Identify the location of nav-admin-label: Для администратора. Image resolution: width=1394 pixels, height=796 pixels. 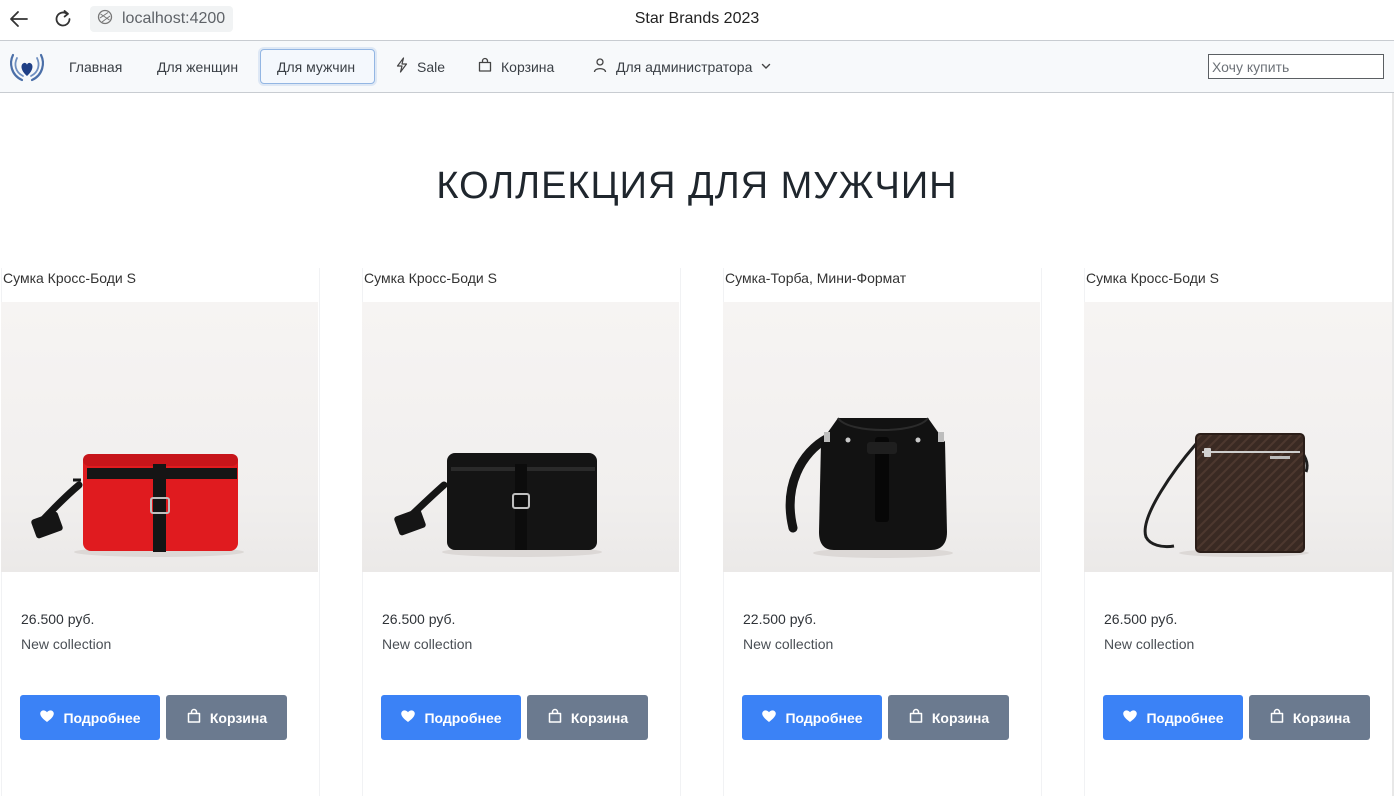
(684, 66).